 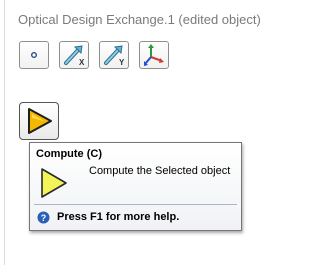 What do you see at coordinates (135, 204) in the screenshot?
I see `tooltip-divider` at bounding box center [135, 204].